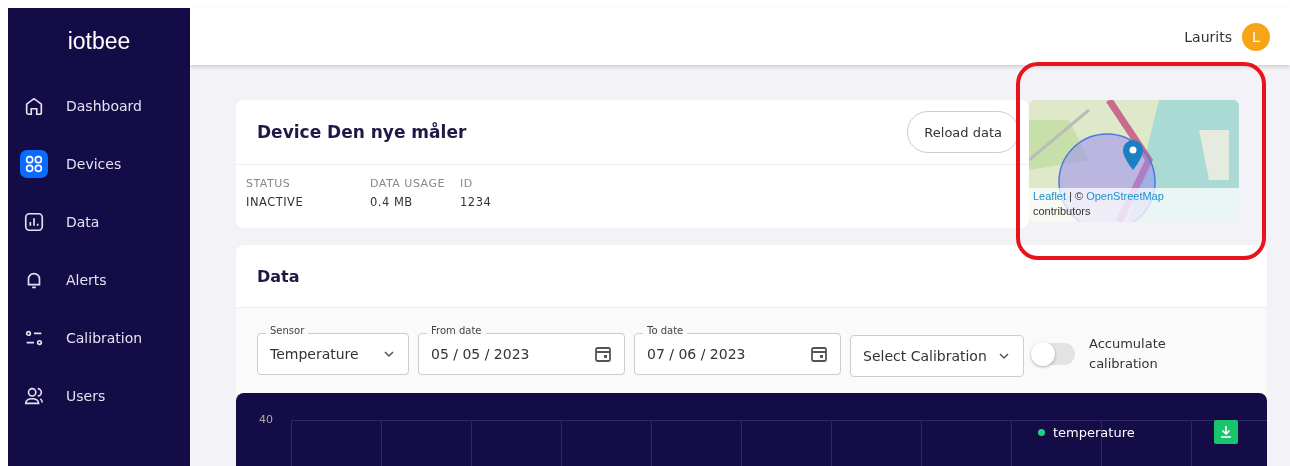  I want to click on date-field: 05 / 05 / 2023, so click(521, 354).